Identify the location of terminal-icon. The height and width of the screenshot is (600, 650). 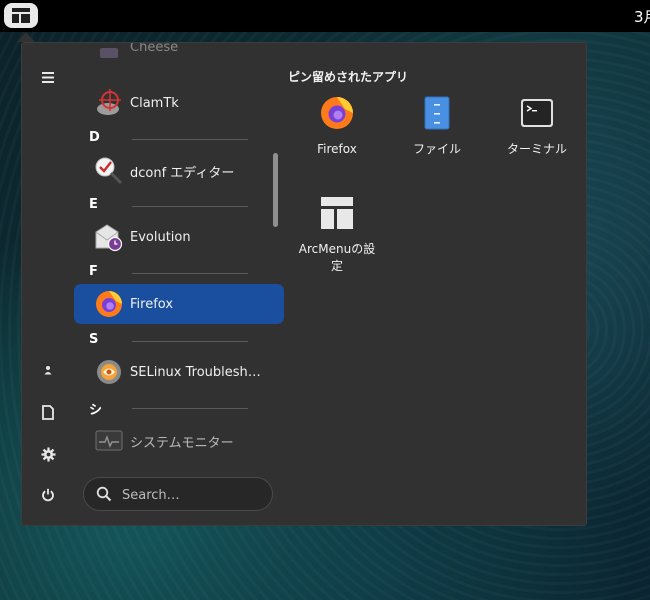
(537, 113).